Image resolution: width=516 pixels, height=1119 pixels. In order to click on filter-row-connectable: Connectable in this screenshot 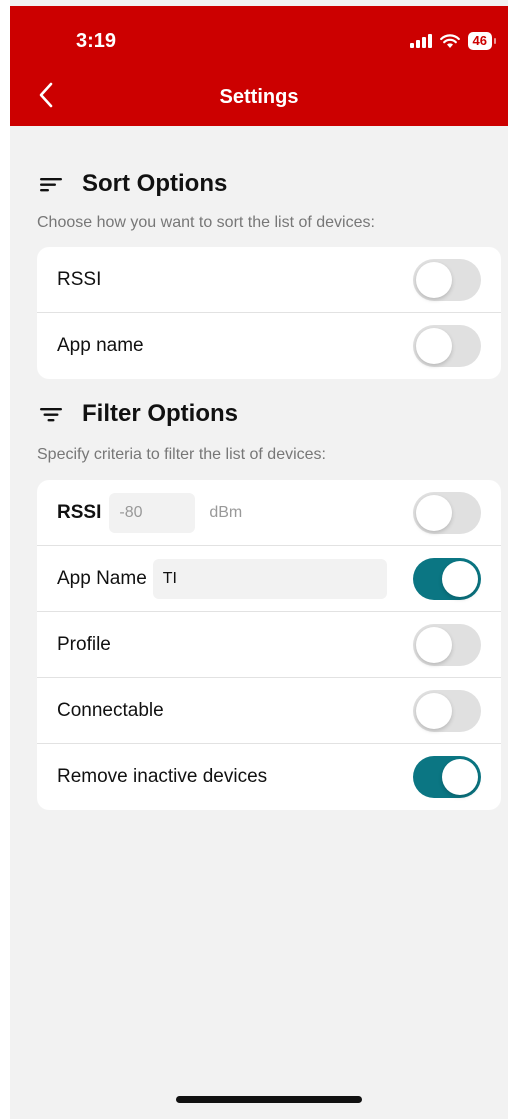, I will do `click(269, 711)`.